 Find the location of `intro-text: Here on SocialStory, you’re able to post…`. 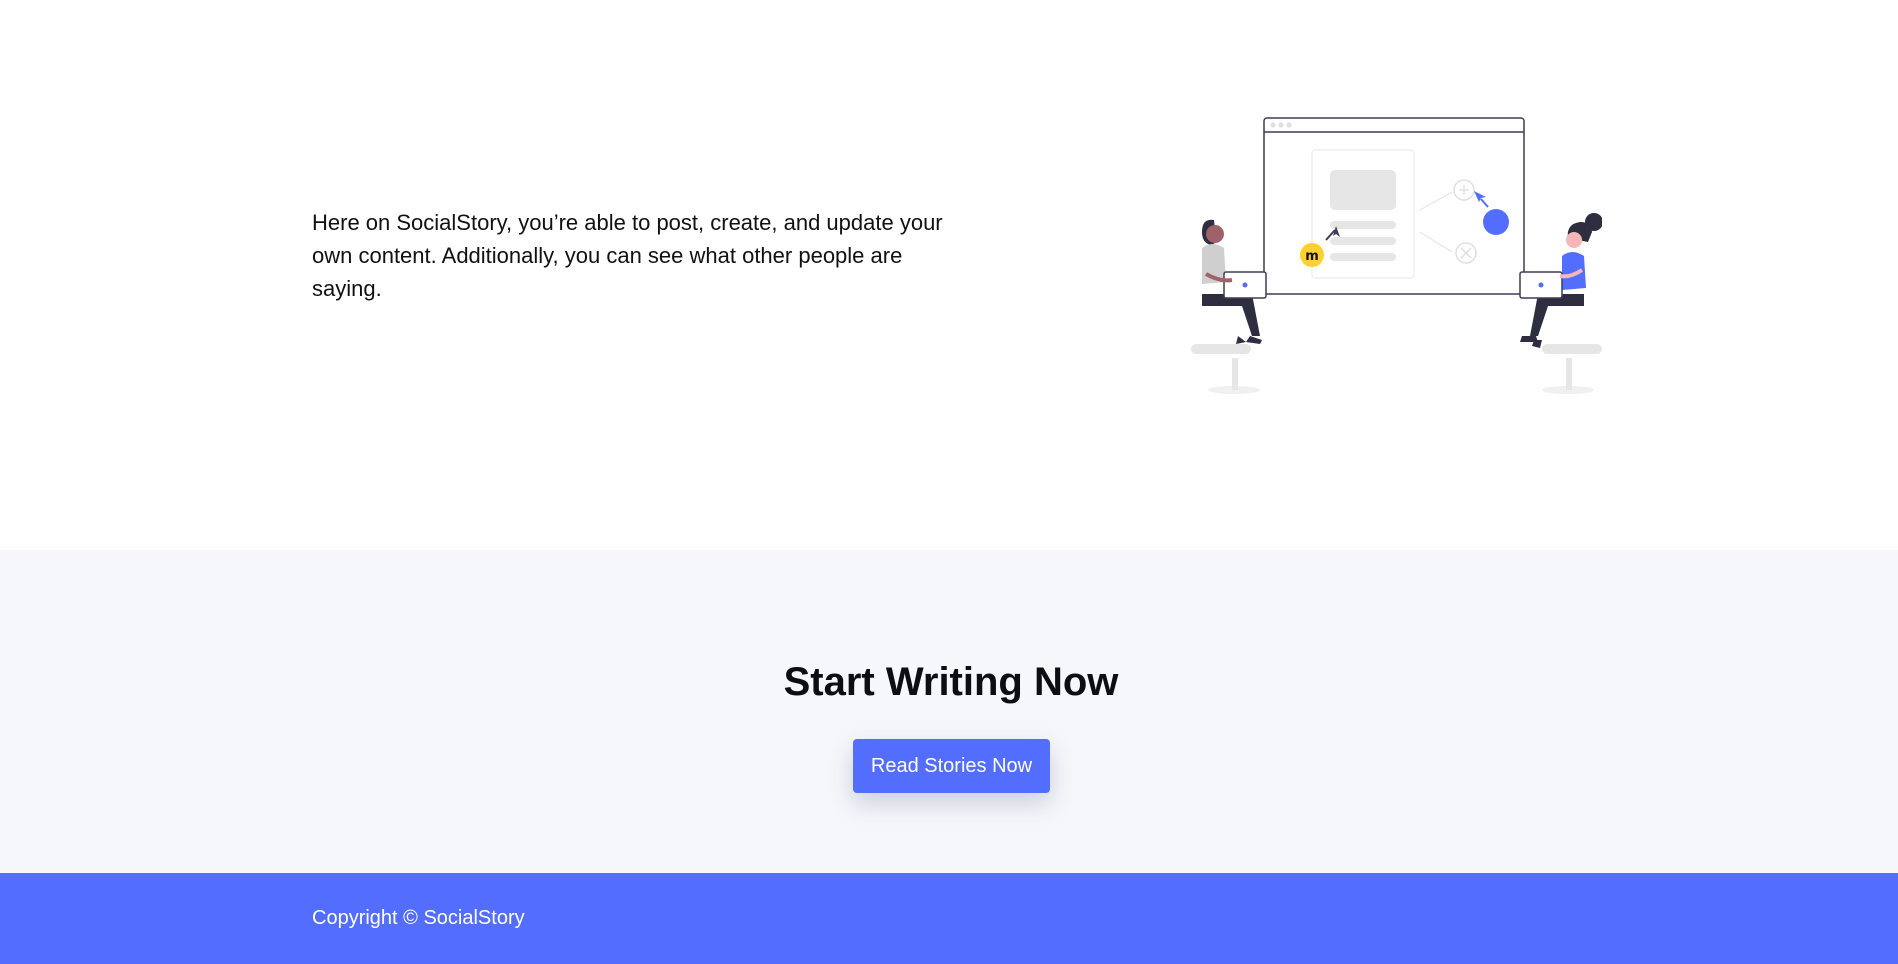

intro-text: Here on SocialStory, you’re able to post… is located at coordinates (627, 255).